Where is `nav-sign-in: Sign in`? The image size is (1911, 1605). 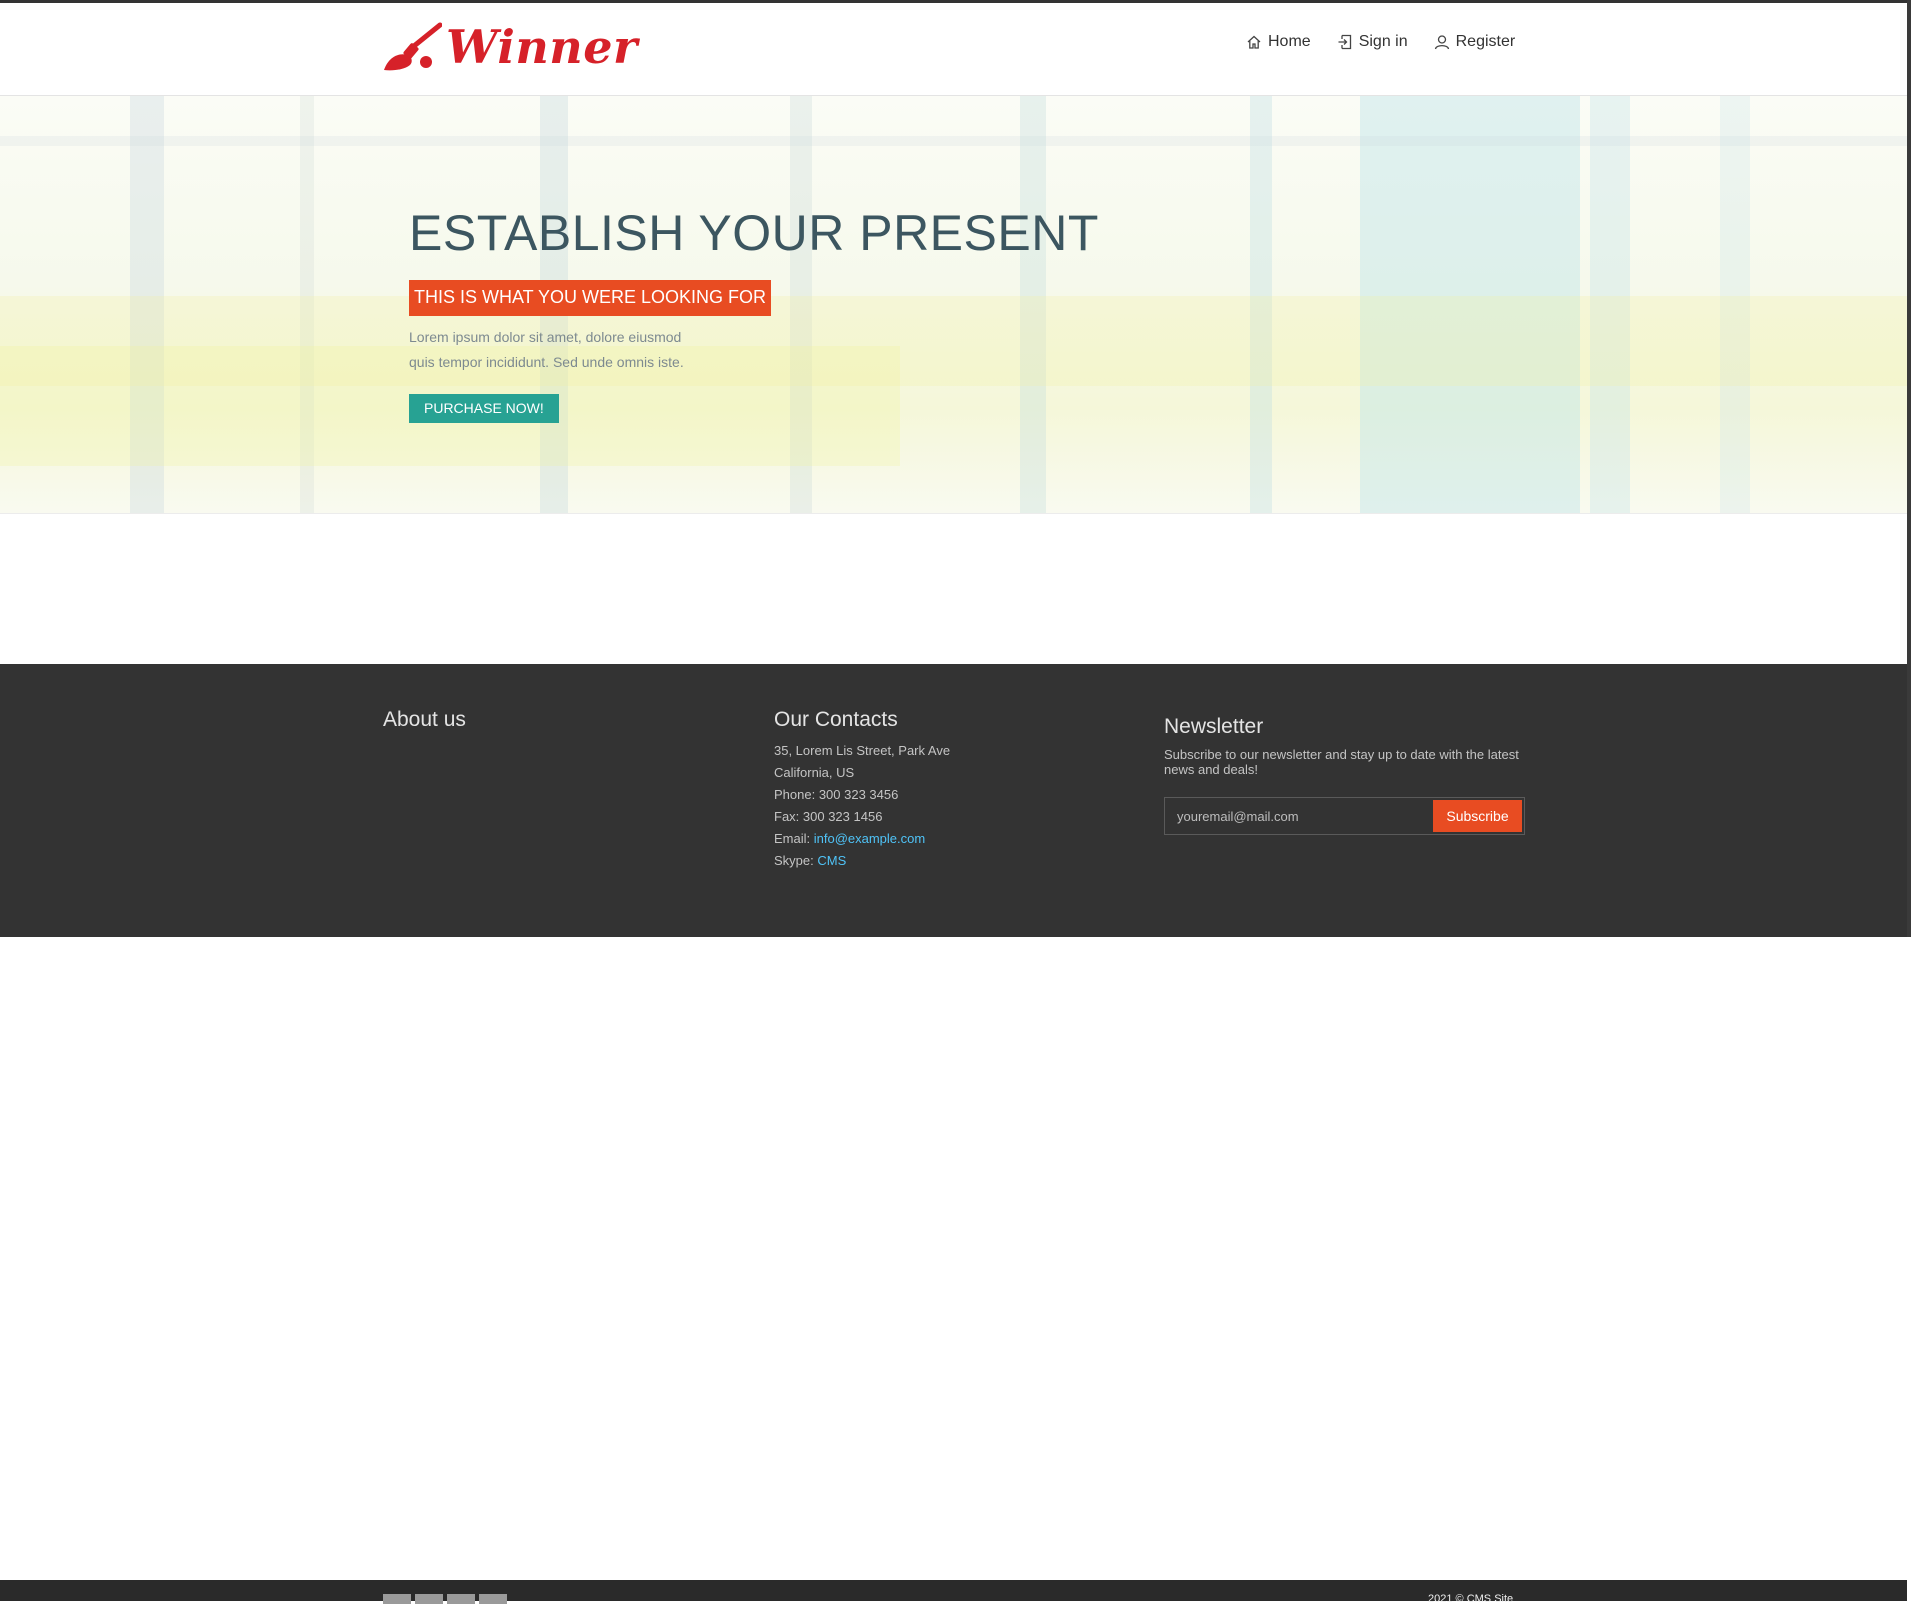
nav-sign-in: Sign in is located at coordinates (1372, 42).